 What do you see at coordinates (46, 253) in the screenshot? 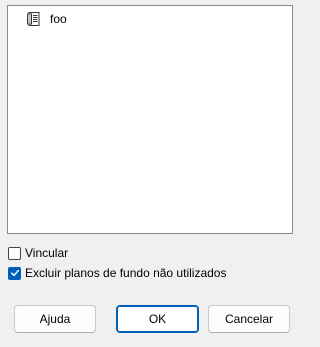
I see `link-checkbox-label: Vincular` at bounding box center [46, 253].